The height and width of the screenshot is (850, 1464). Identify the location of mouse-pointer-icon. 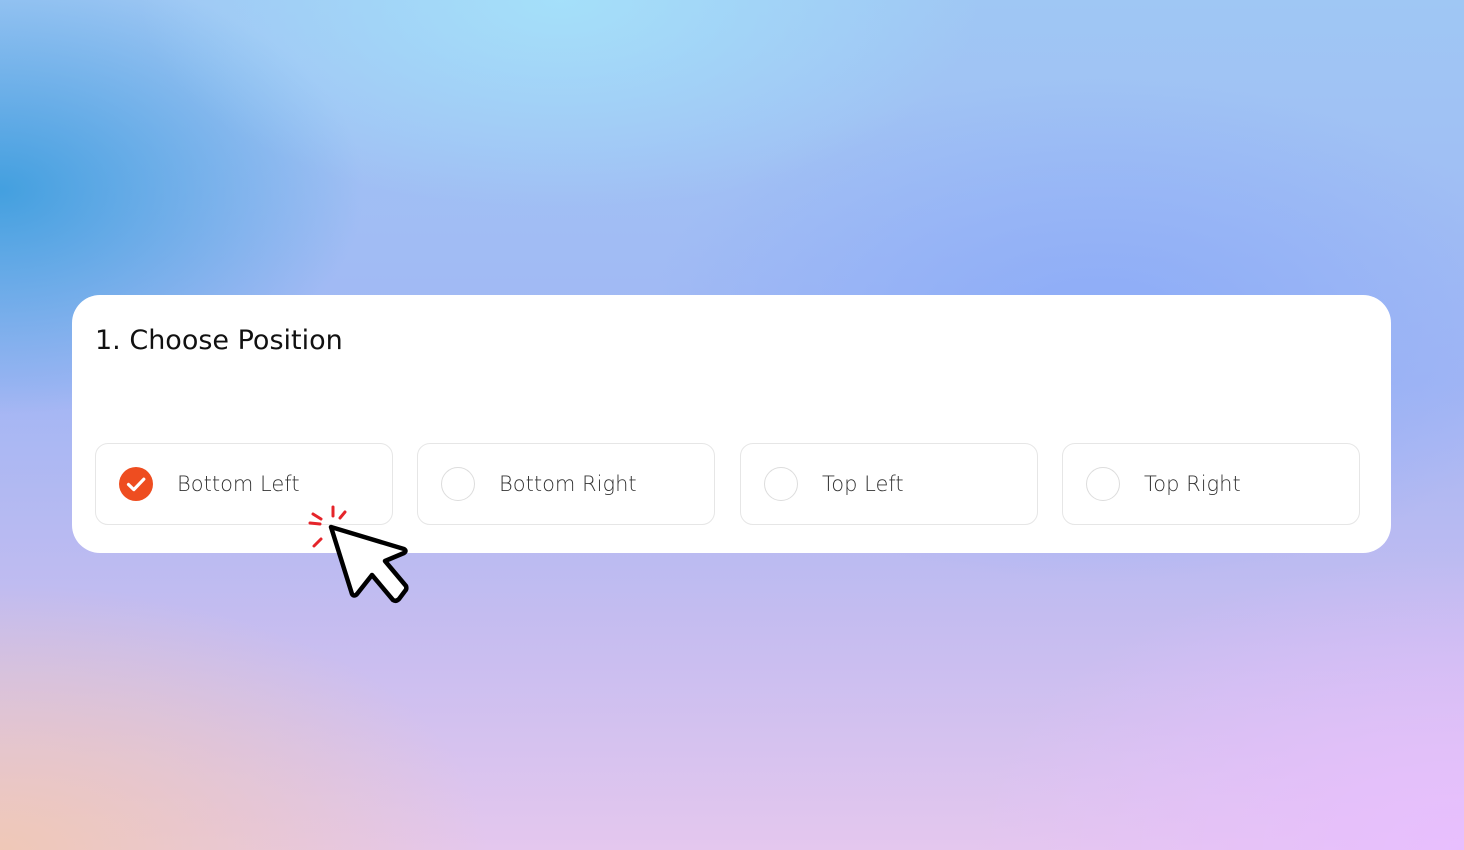
(360, 556).